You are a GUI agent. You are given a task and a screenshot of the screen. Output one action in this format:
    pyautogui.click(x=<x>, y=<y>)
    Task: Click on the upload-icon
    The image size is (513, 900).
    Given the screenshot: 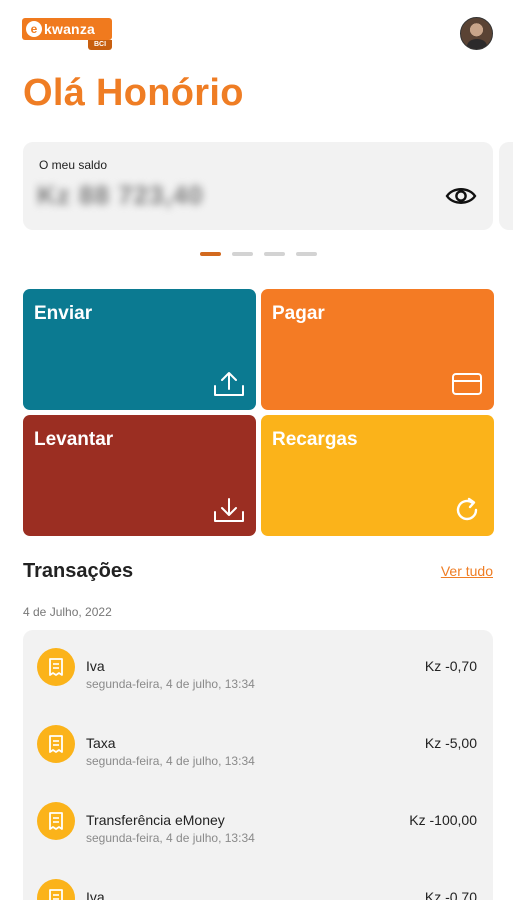 What is the action you would take?
    pyautogui.click(x=229, y=384)
    